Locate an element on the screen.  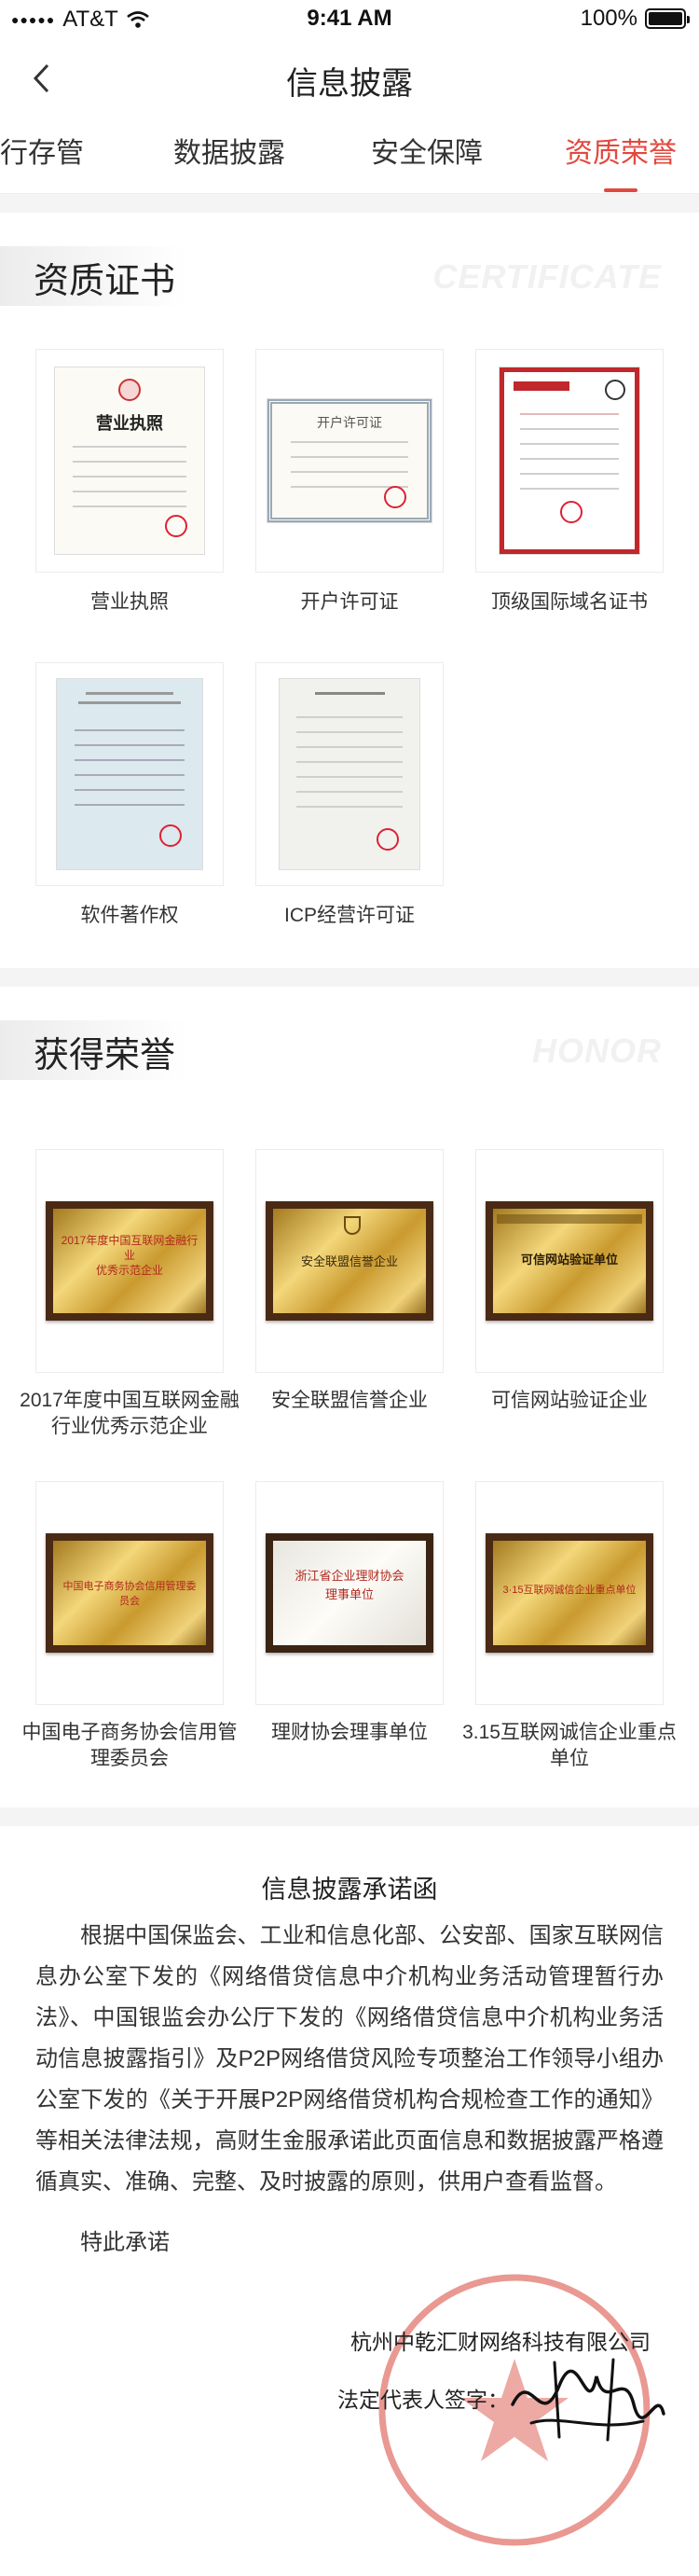
pledge-title: 信息披露承诺函 is located at coordinates (349, 1890).